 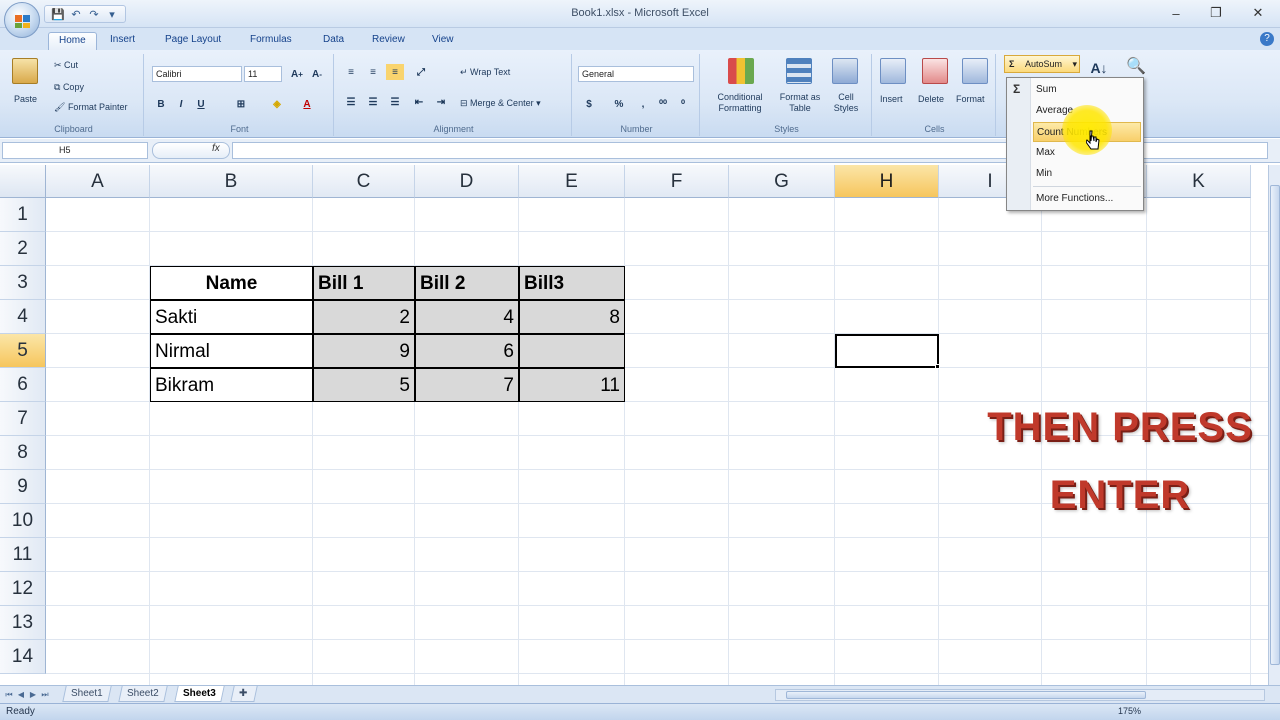 I want to click on row-header-1: 1, so click(x=23, y=215).